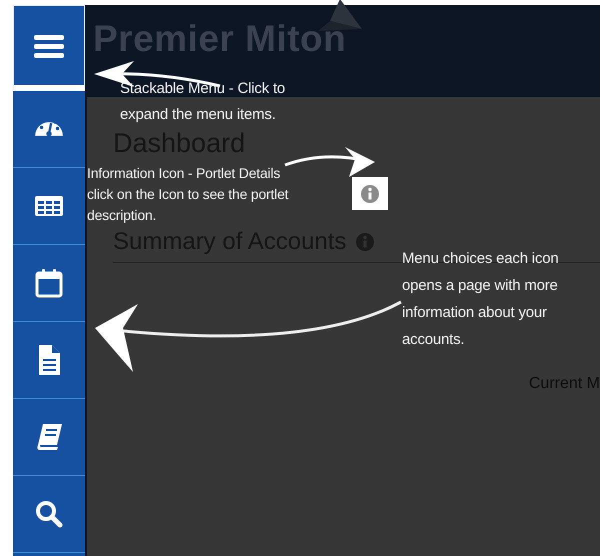  What do you see at coordinates (49, 206) in the screenshot?
I see `table-icon` at bounding box center [49, 206].